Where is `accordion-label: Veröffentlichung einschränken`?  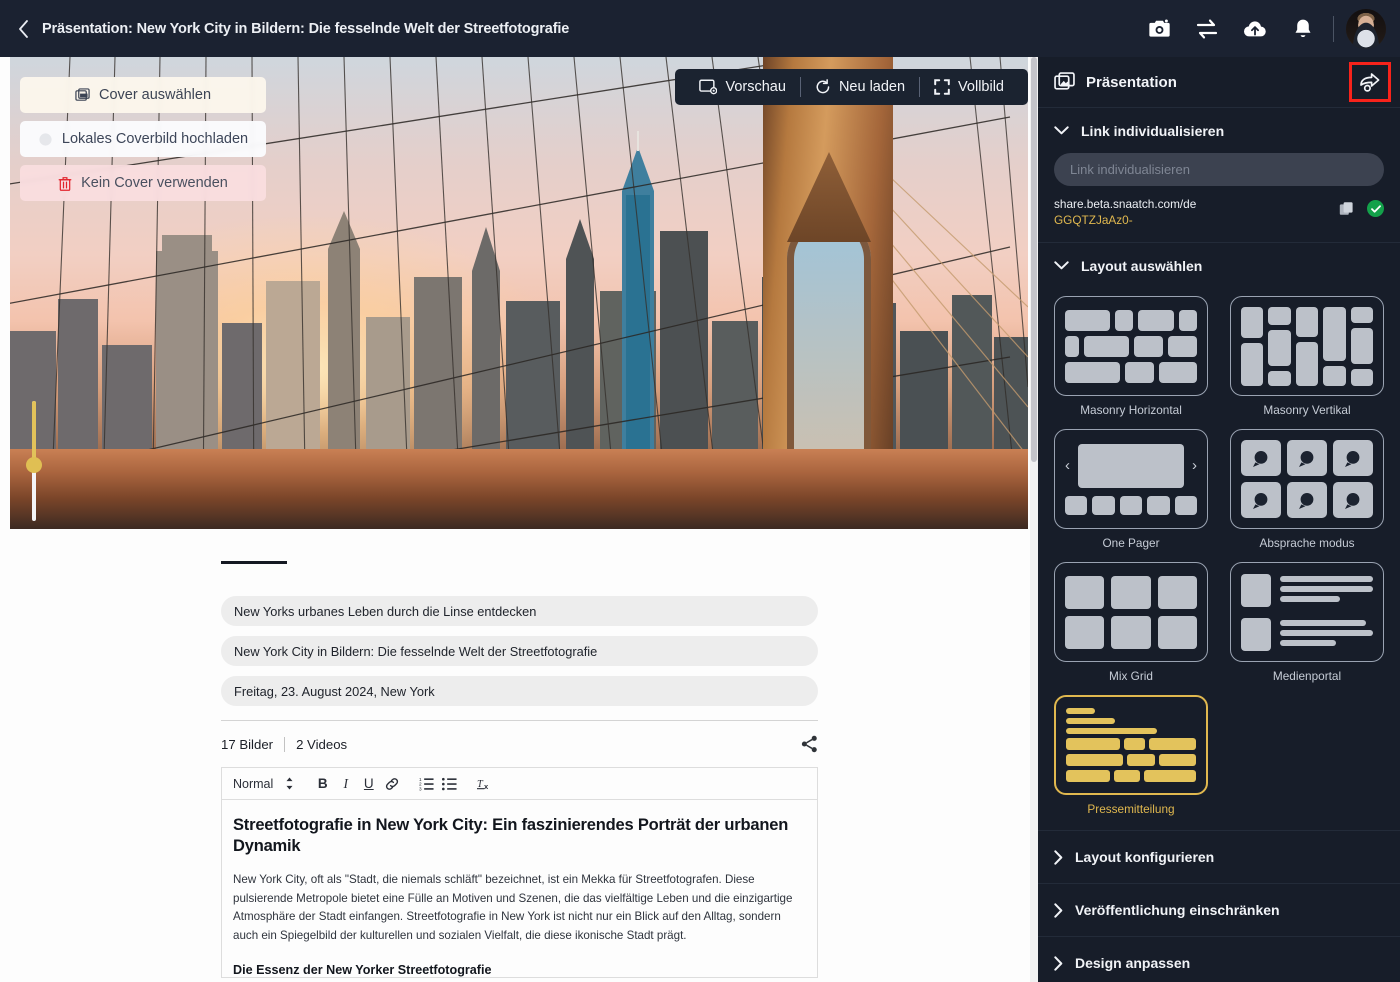 accordion-label: Veröffentlichung einschränken is located at coordinates (1177, 910).